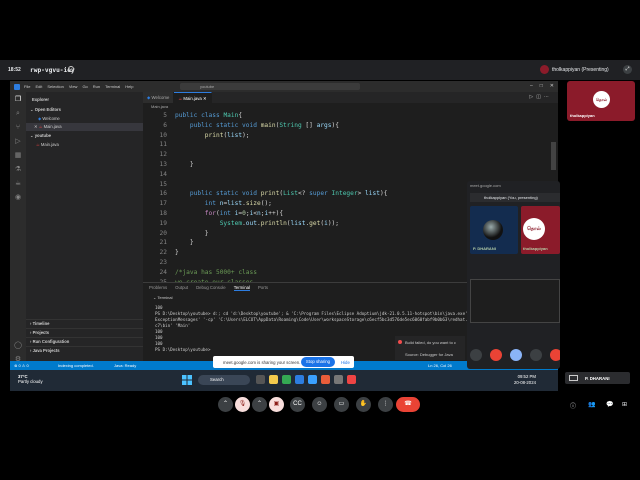 The height and width of the screenshot is (480, 640). What do you see at coordinates (211, 288) in the screenshot?
I see `panel-tab-debug-console: Debug Console` at bounding box center [211, 288].